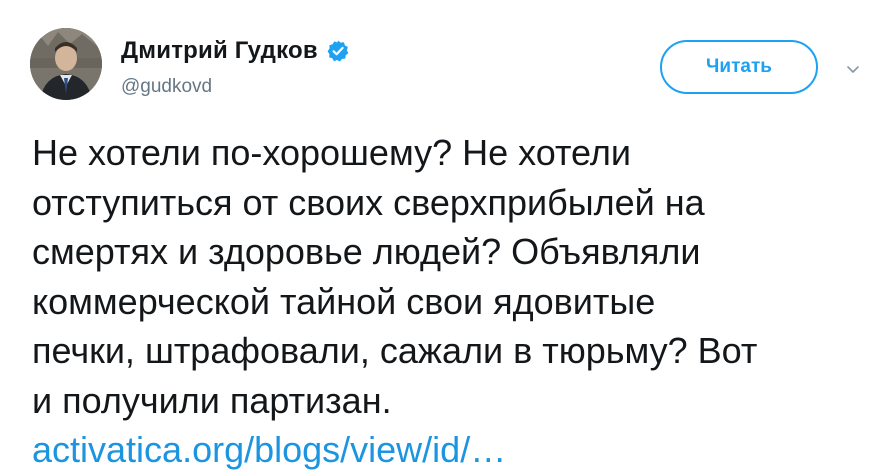 This screenshot has width=892, height=475. Describe the element at coordinates (219, 51) in the screenshot. I see `author-display-name: Дмитрий Гудков` at that location.